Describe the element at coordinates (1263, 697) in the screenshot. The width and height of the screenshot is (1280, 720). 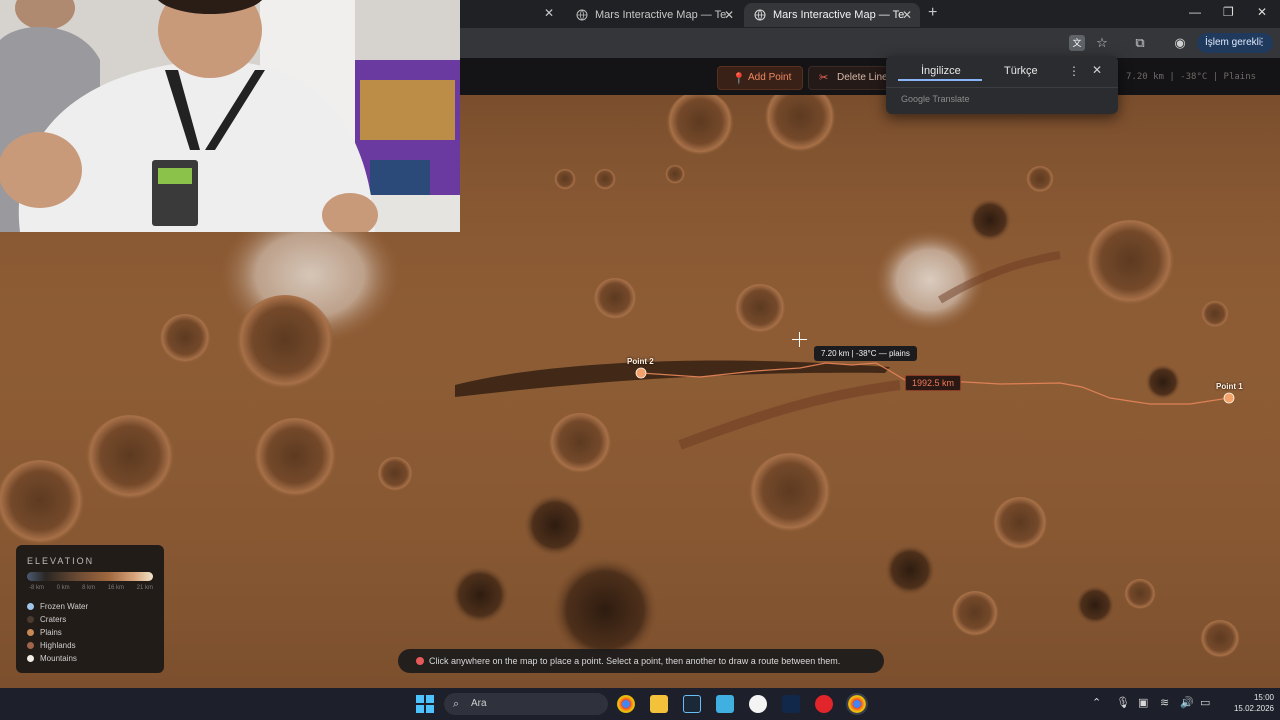
I see `clock-time: 15:00` at that location.